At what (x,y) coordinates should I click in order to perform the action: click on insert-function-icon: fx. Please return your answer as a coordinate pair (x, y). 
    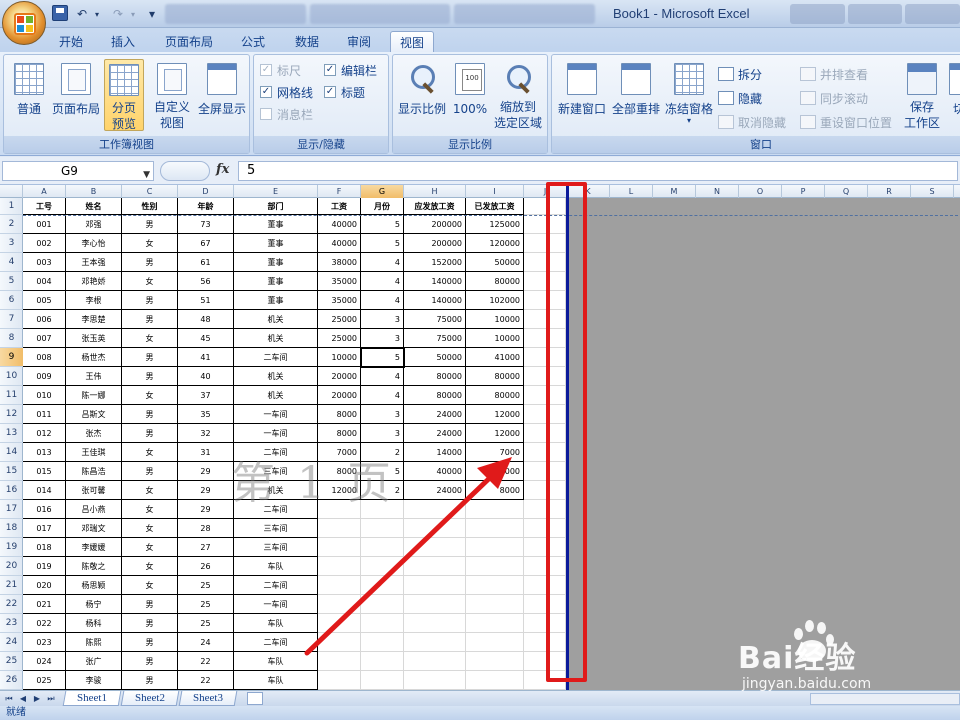
    Looking at the image, I should click on (222, 169).